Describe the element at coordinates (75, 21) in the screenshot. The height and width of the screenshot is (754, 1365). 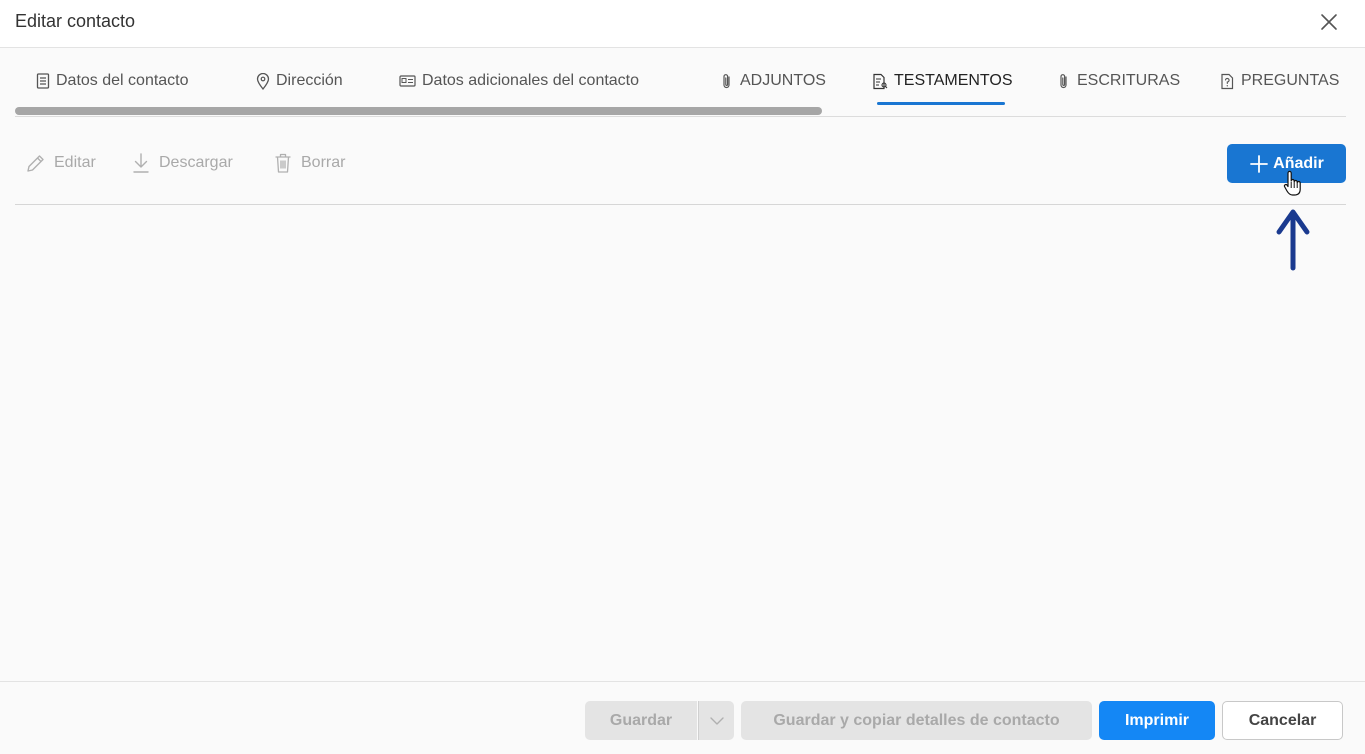
I see `dialog-title: Editar contacto` at that location.